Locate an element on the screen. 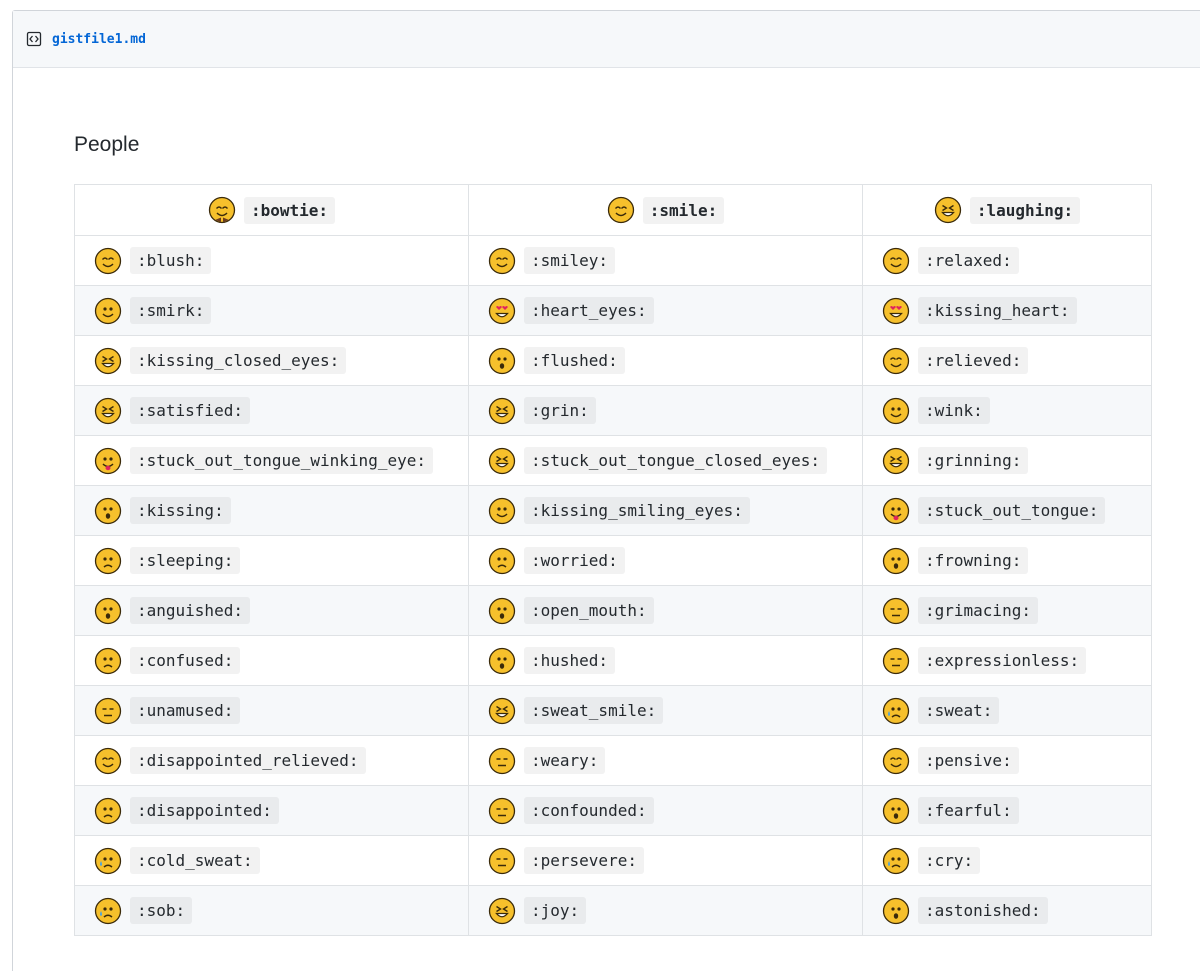 The height and width of the screenshot is (971, 1200). emoji-code: :sweat: is located at coordinates (959, 710).